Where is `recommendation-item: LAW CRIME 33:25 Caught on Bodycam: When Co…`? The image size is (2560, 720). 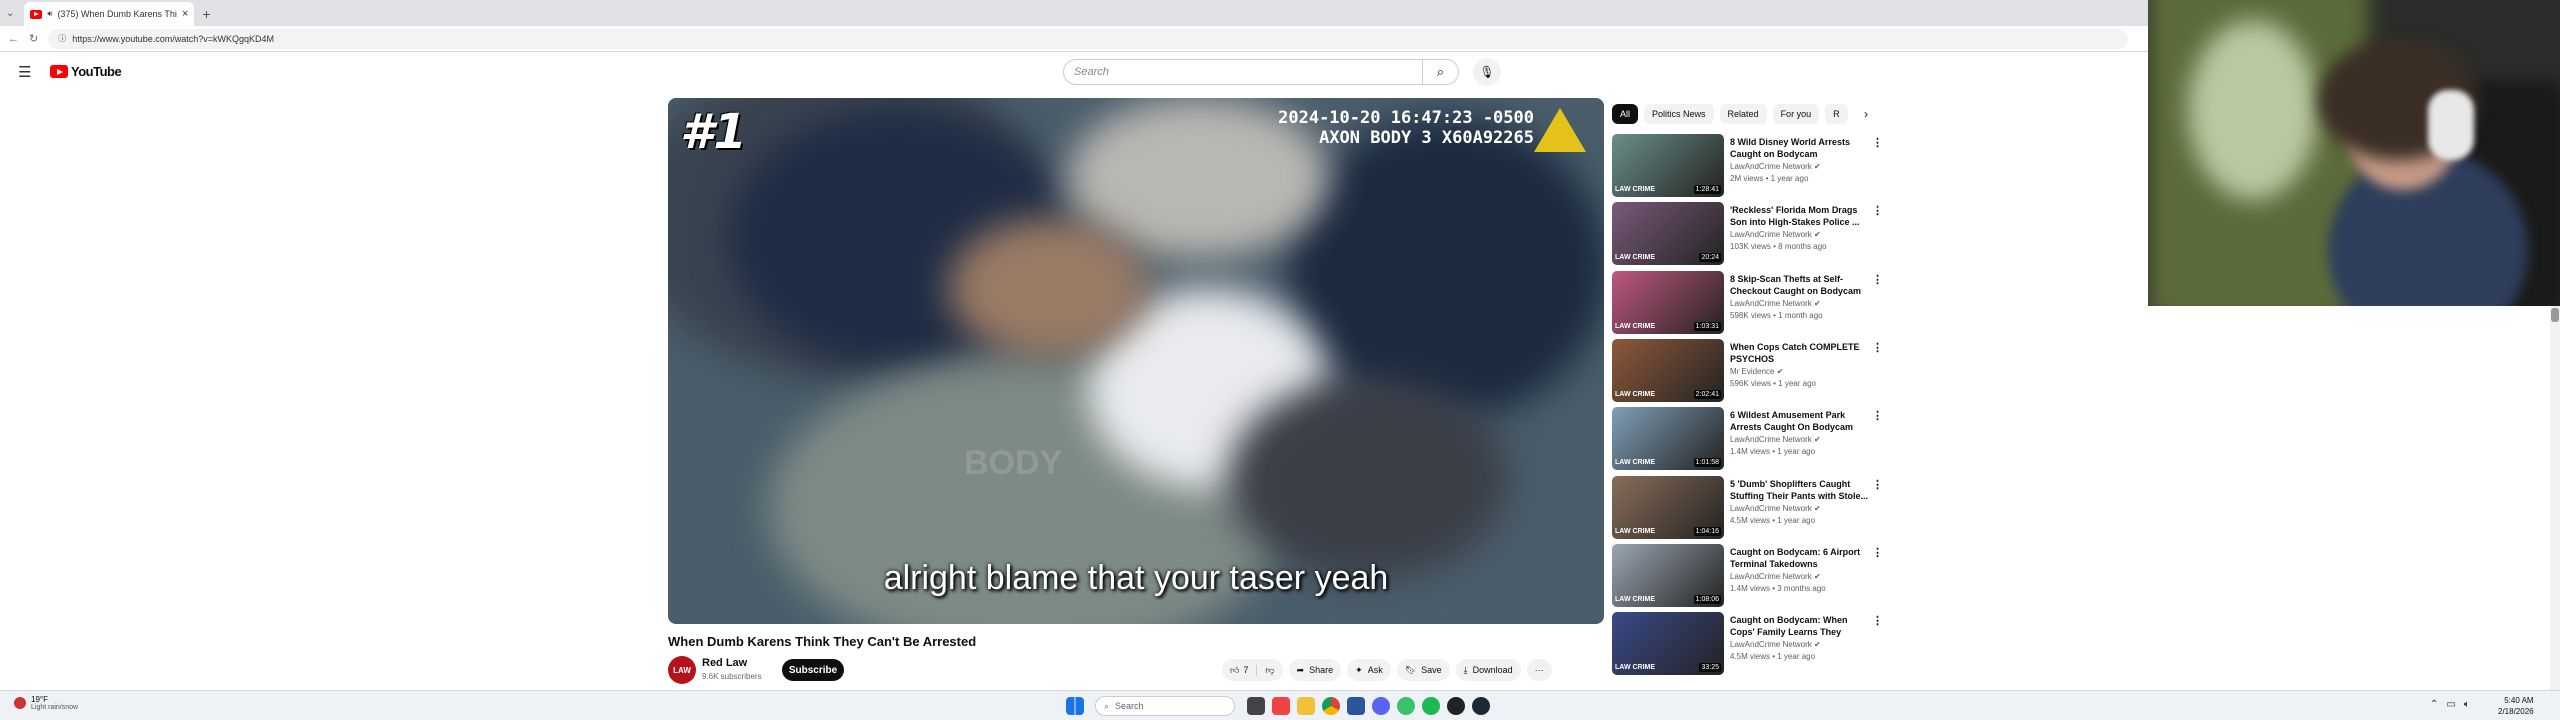
recommendation-item: LAW CRIME 33:25 Caught on Bodycam: When Co… is located at coordinates (1747, 644).